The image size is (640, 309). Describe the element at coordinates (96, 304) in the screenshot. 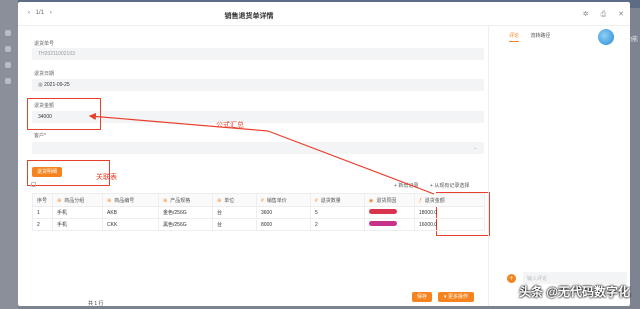

I see `page-info: 共 1 行` at that location.